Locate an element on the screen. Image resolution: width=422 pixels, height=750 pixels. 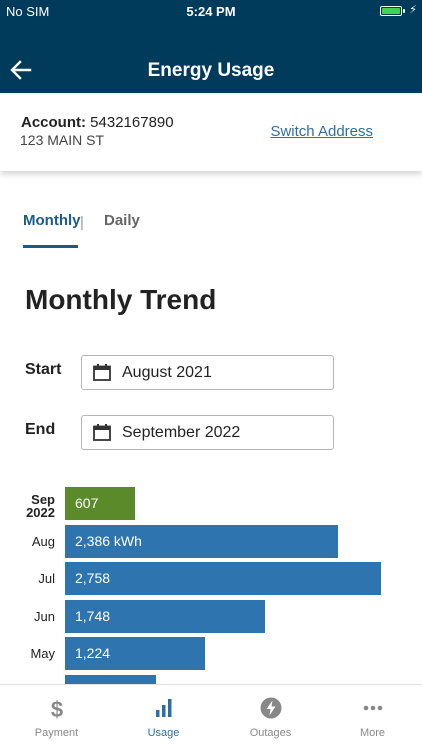
account-address: 123 MAIN ST is located at coordinates (62, 140).